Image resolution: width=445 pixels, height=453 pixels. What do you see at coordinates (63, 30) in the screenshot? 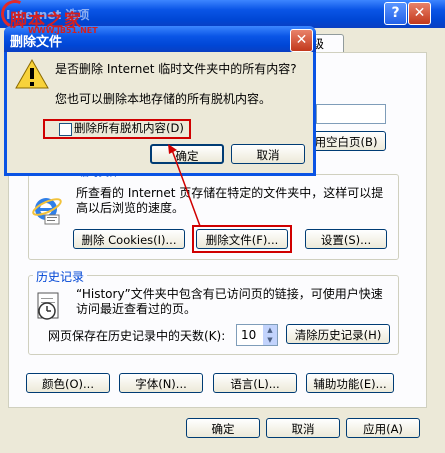
I see `watermark-url: WWW.JB51.NET` at bounding box center [63, 30].